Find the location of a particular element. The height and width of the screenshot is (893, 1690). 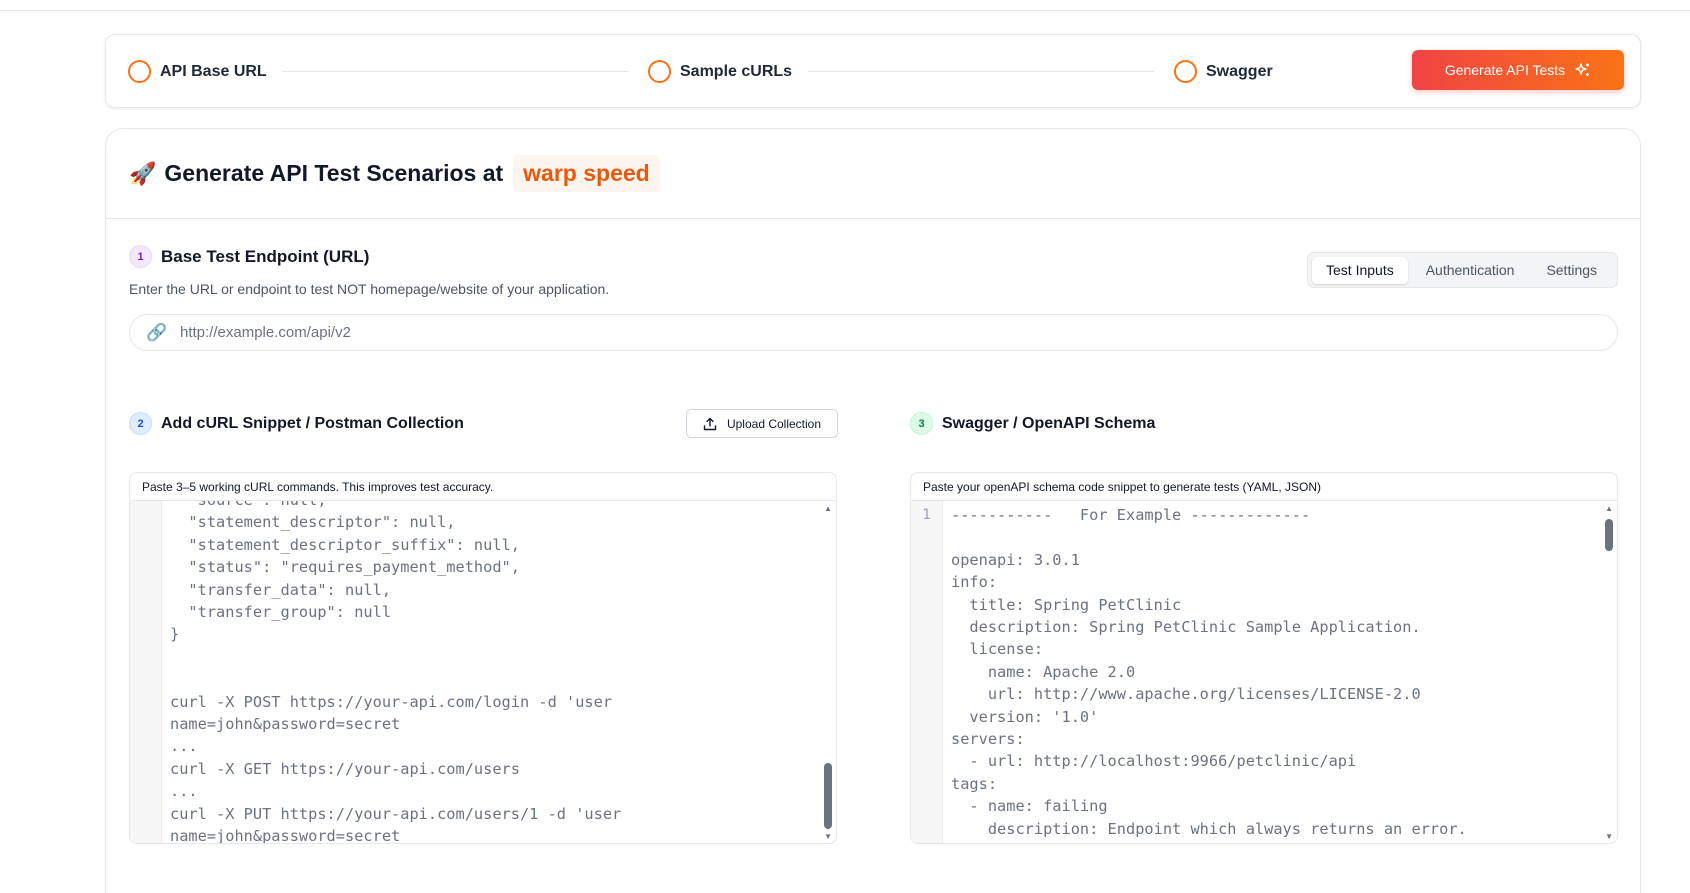

code-line: info: is located at coordinates (974, 582).